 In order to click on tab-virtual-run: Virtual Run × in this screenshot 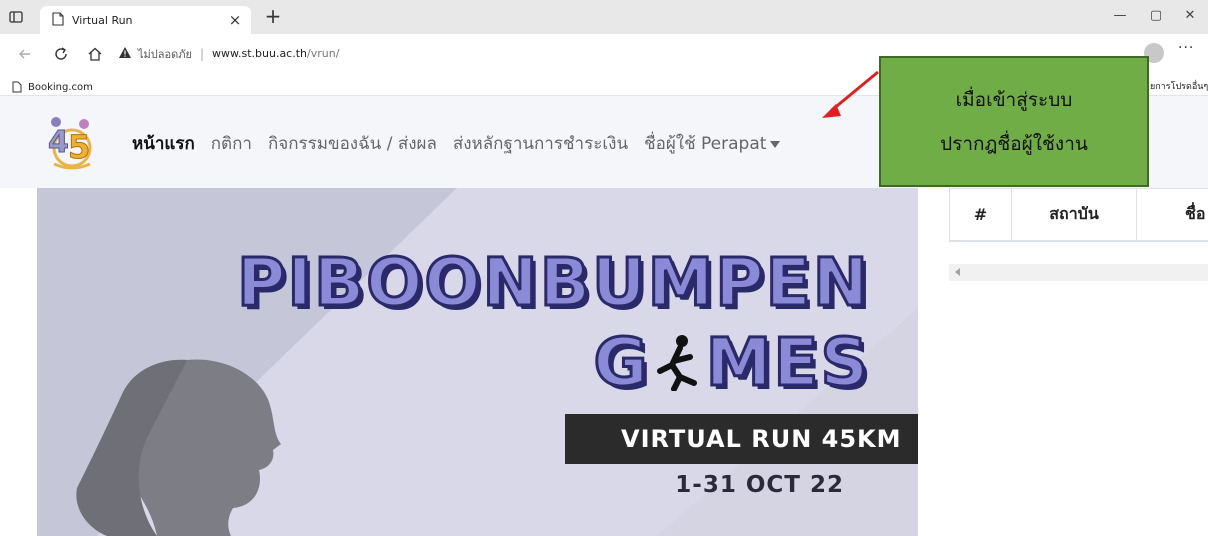, I will do `click(145, 20)`.